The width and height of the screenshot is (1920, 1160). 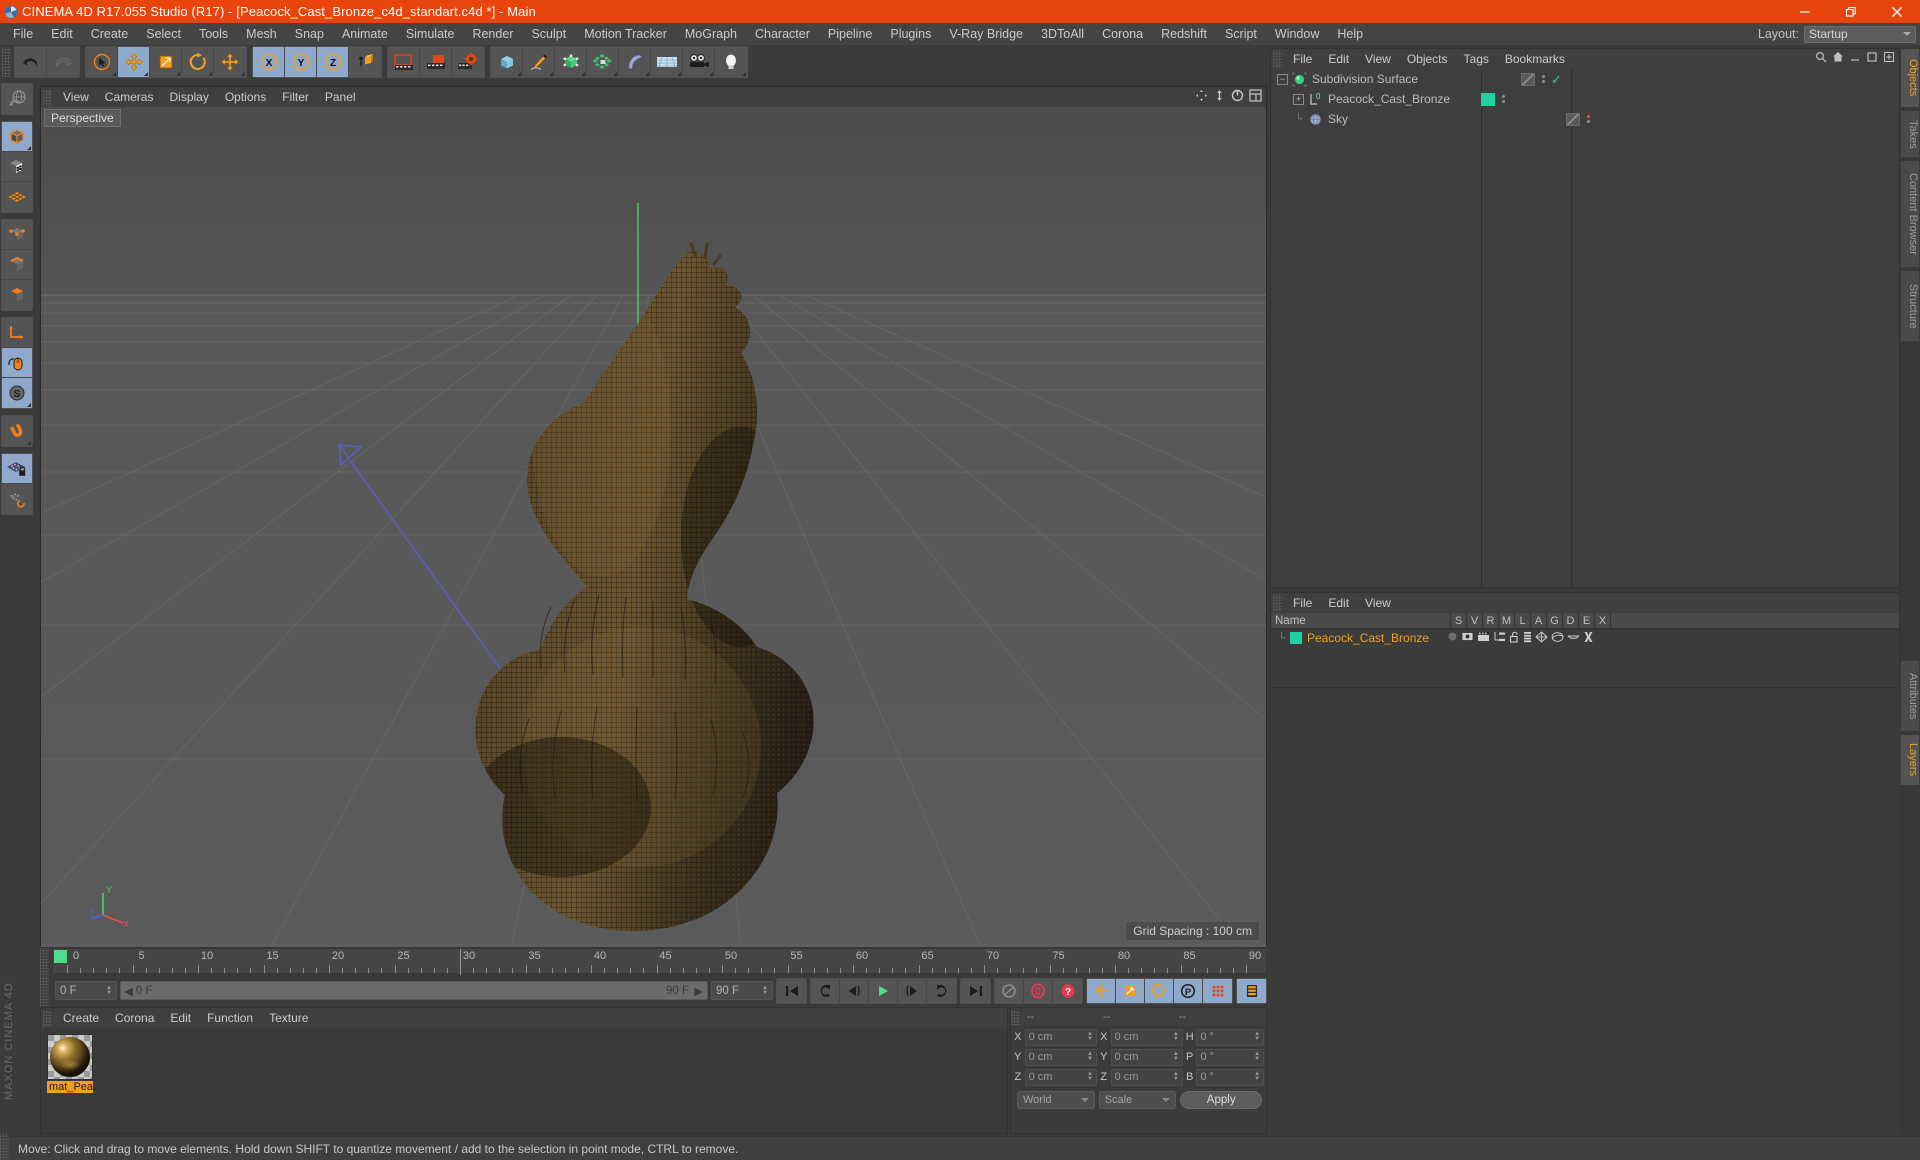 I want to click on object-menu-objects: Objects, so click(x=1427, y=59).